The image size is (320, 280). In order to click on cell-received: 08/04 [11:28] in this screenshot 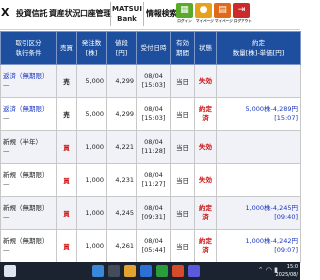, I will do `click(153, 147)`.